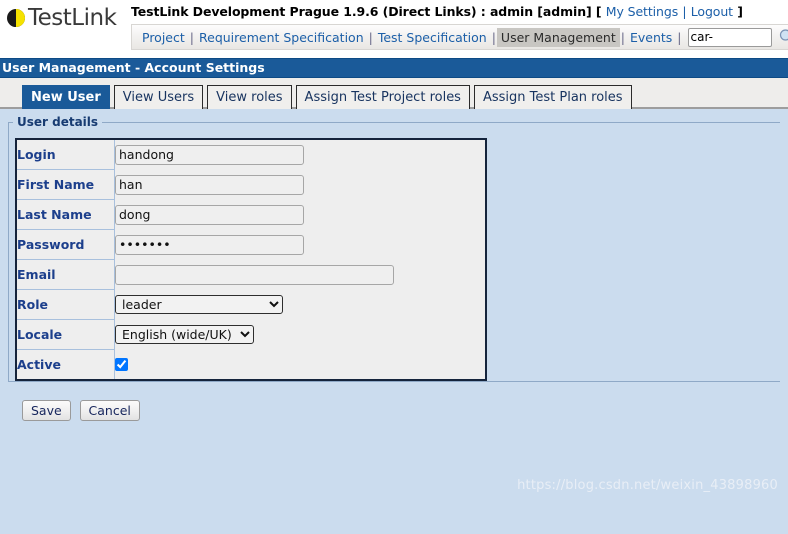 This screenshot has width=788, height=534. I want to click on field-password, so click(300, 244).